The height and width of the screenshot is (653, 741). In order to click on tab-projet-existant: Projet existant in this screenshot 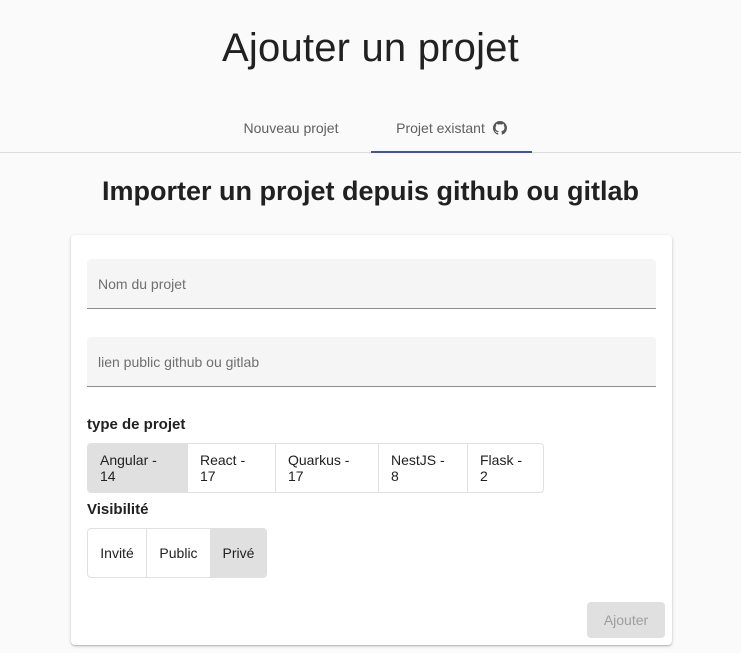, I will do `click(451, 128)`.